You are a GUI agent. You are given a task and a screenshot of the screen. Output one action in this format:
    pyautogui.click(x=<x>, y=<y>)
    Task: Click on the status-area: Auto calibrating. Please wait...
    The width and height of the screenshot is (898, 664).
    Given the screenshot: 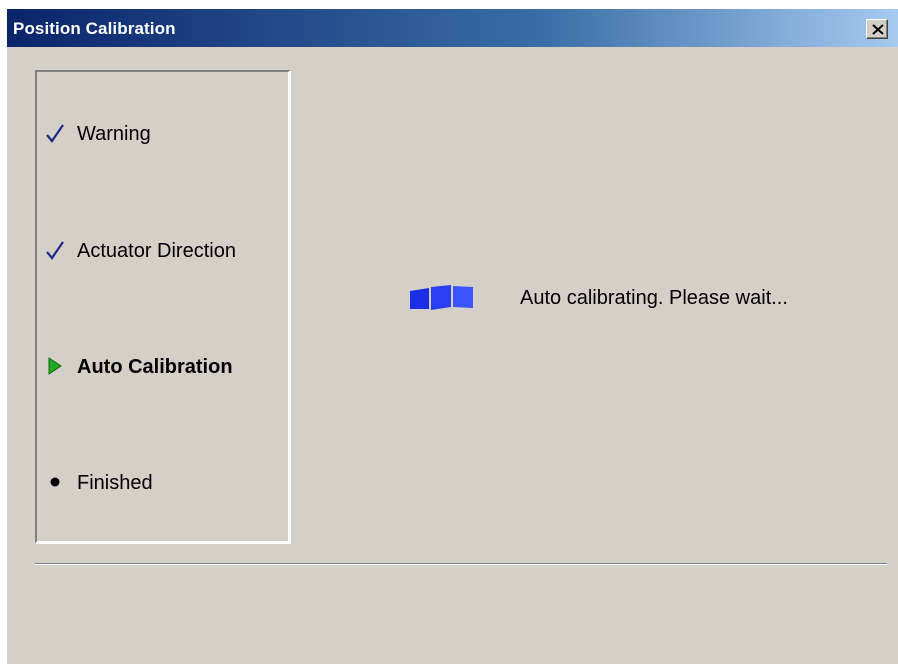 What is the action you would take?
    pyautogui.click(x=642, y=301)
    